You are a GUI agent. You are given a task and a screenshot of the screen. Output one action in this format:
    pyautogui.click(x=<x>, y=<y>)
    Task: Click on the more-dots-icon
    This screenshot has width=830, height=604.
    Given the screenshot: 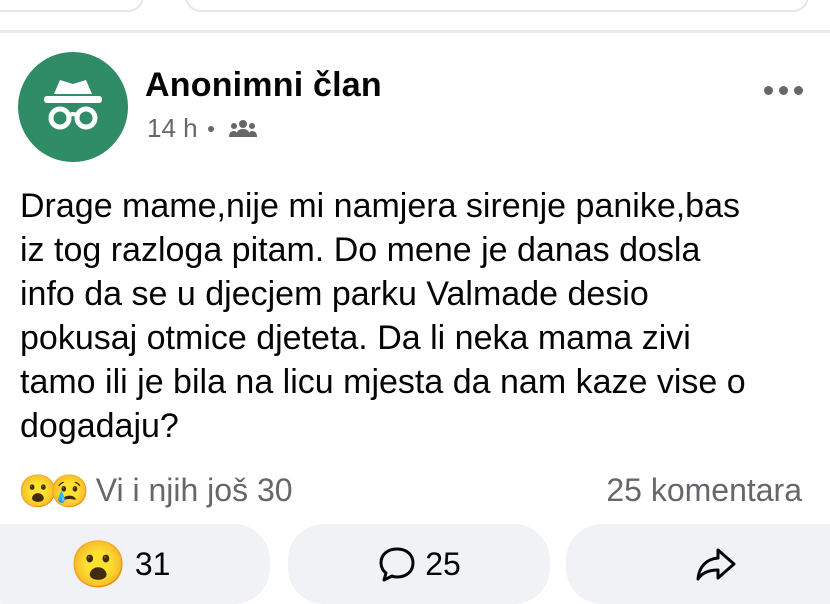 What is the action you would take?
    pyautogui.click(x=768, y=90)
    